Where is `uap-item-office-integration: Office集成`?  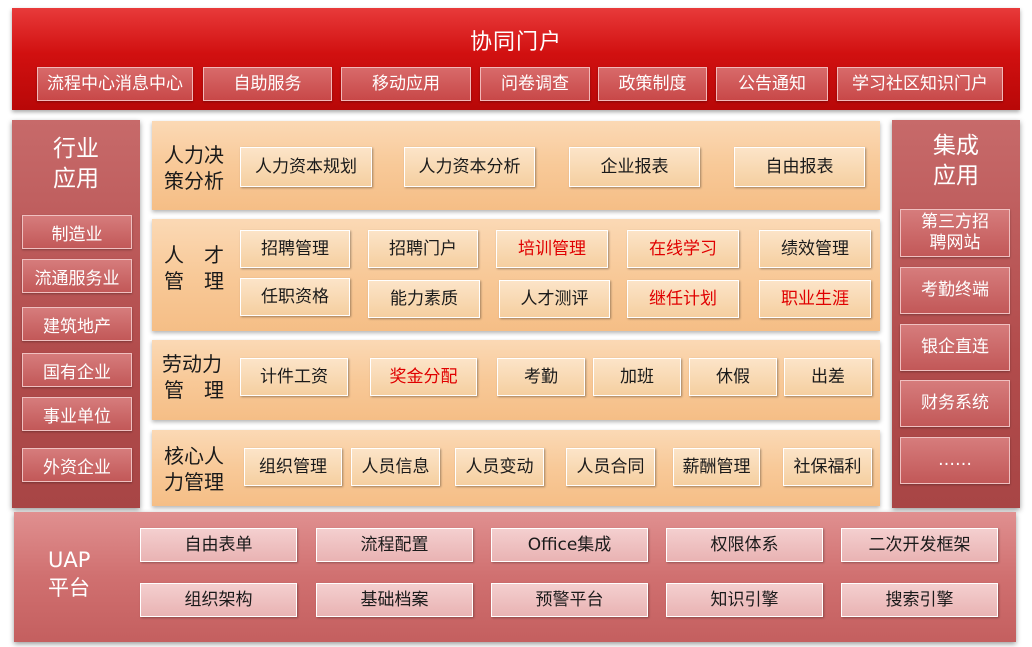 uap-item-office-integration: Office集成 is located at coordinates (569, 545).